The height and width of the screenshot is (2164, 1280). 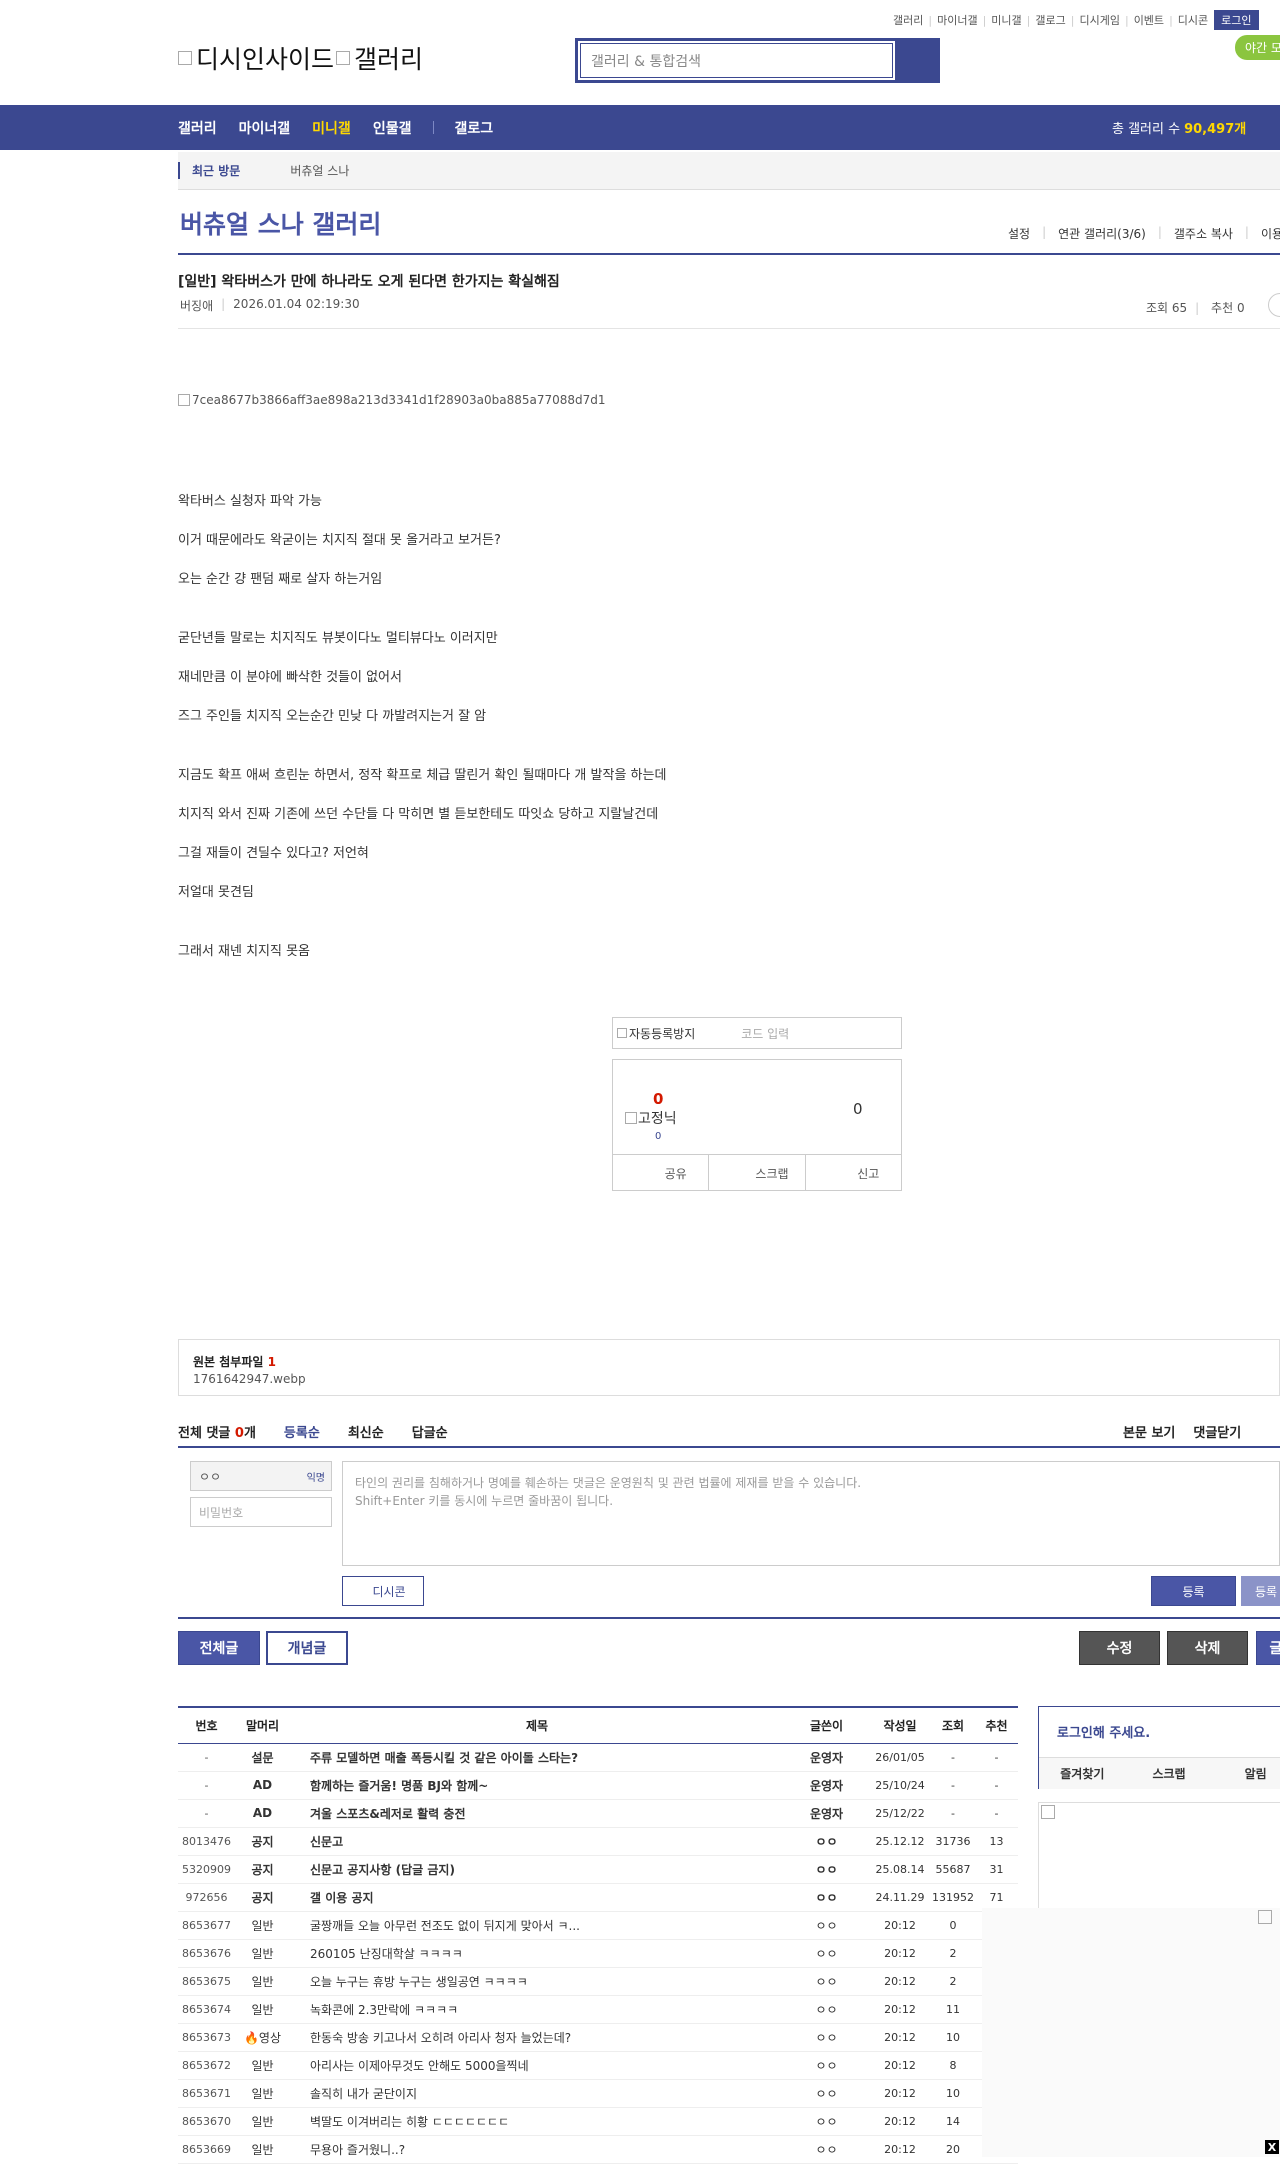 I want to click on nav-minor: 마이너갤, so click(x=265, y=128).